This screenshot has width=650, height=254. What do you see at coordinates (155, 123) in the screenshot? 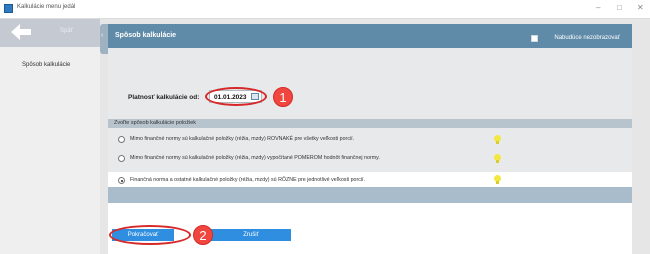
I see `method-group-title: Zvoľte spôsob kalkulácie položiek` at bounding box center [155, 123].